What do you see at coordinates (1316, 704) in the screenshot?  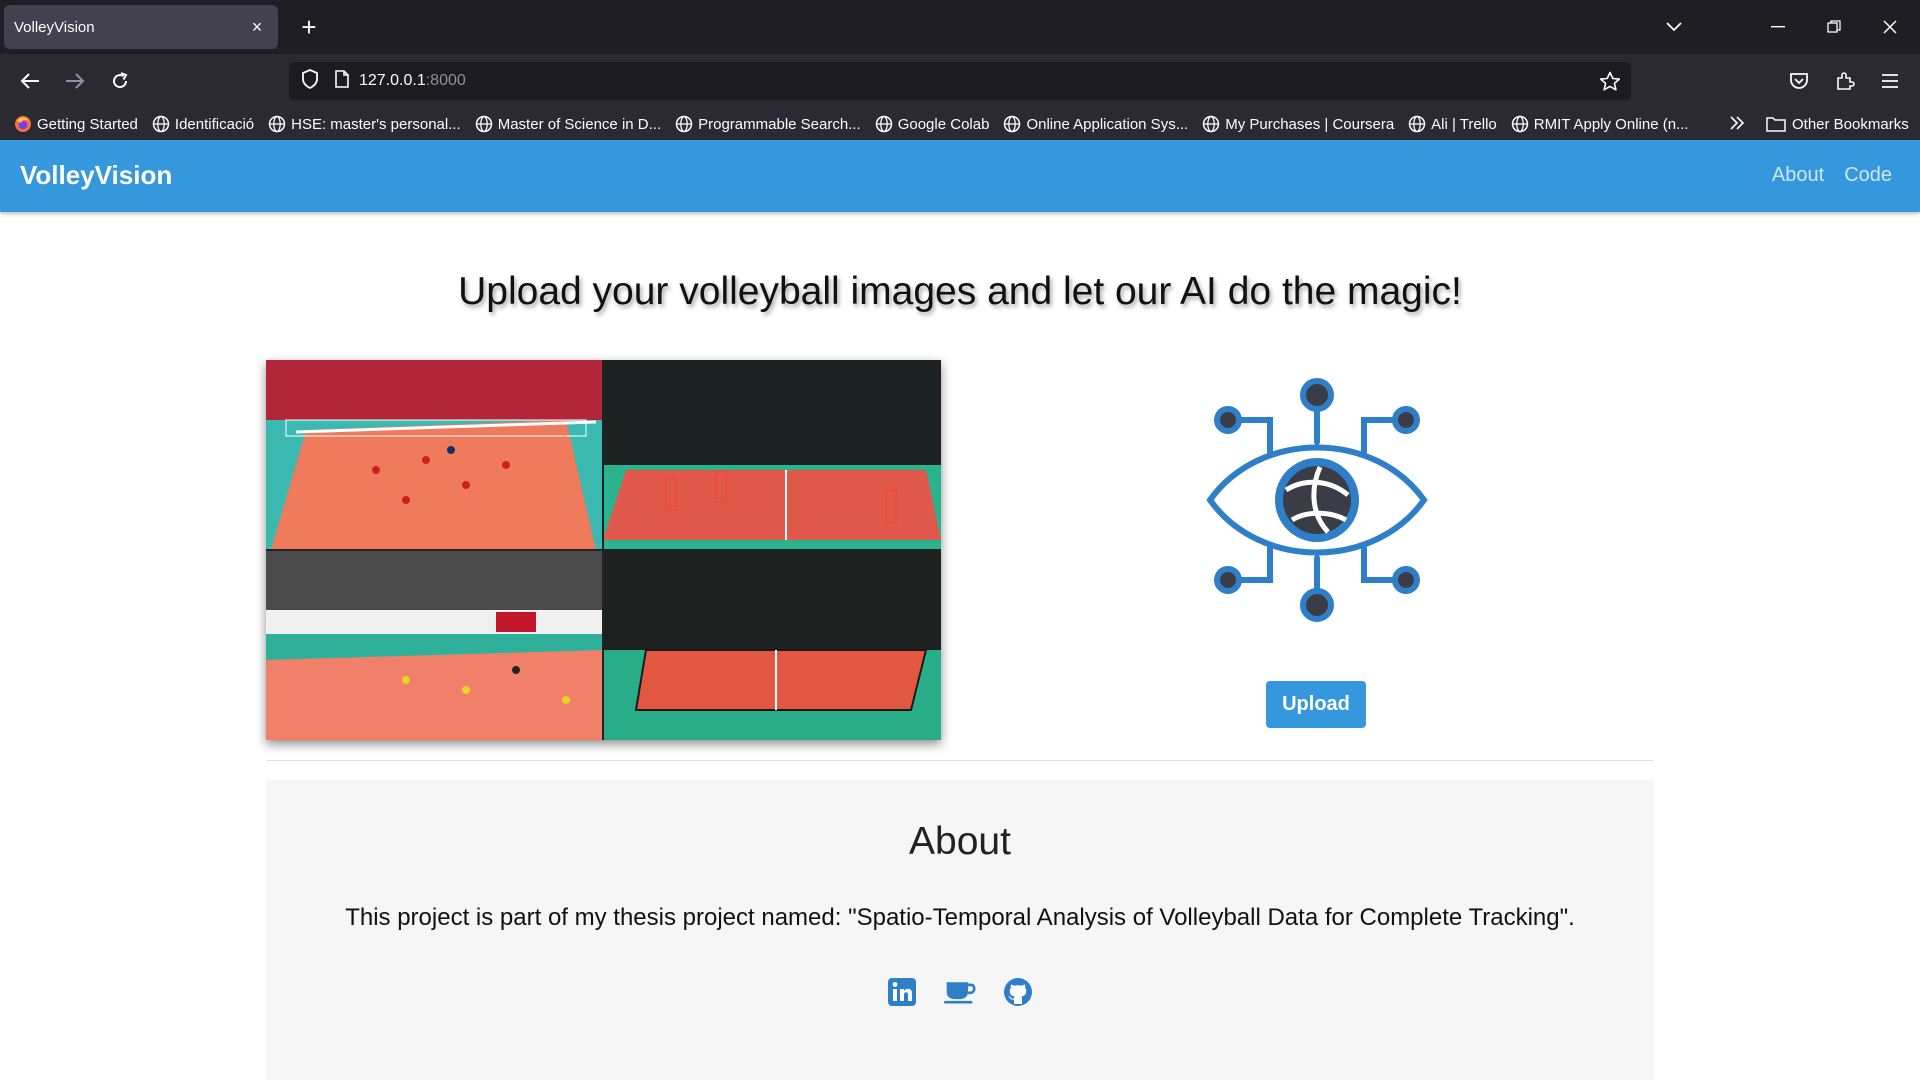 I see `upload-button: Upload` at bounding box center [1316, 704].